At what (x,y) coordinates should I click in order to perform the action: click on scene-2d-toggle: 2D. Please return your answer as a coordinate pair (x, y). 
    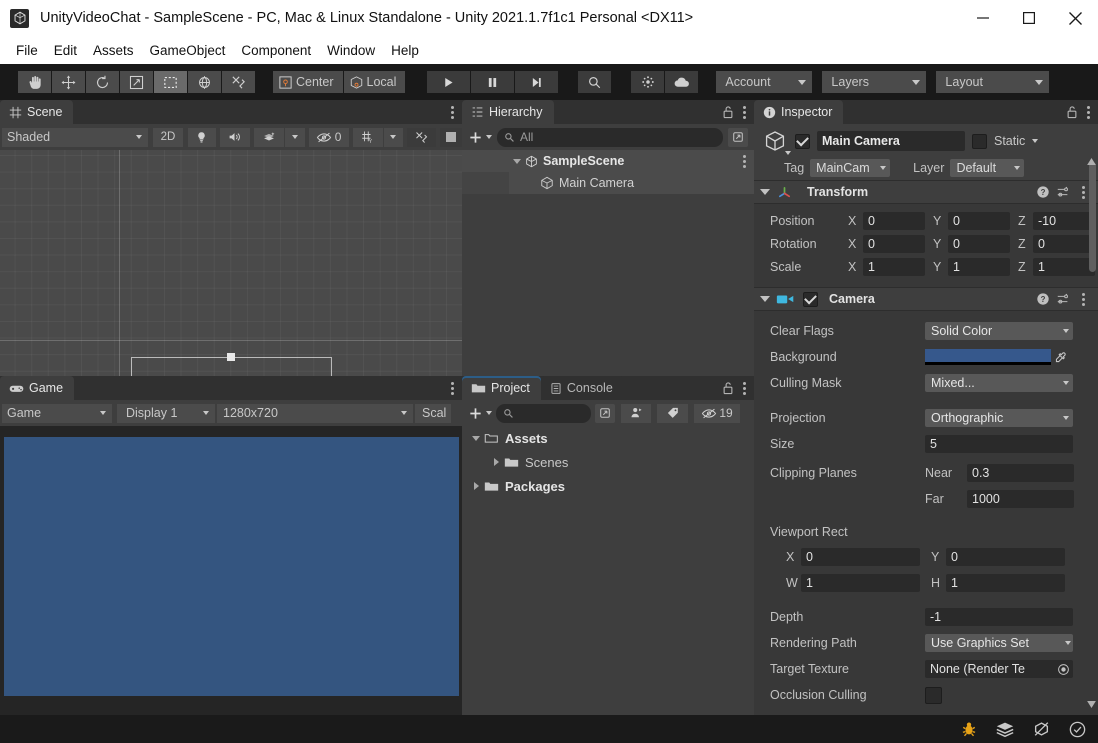
    Looking at the image, I should click on (168, 137).